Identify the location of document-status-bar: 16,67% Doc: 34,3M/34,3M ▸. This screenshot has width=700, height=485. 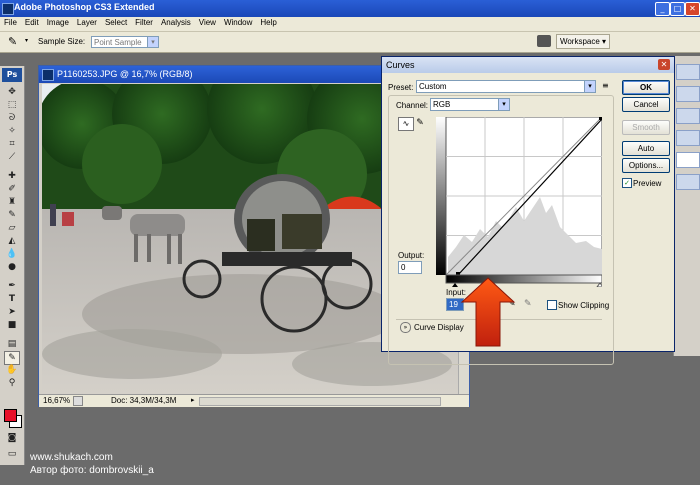
(254, 400).